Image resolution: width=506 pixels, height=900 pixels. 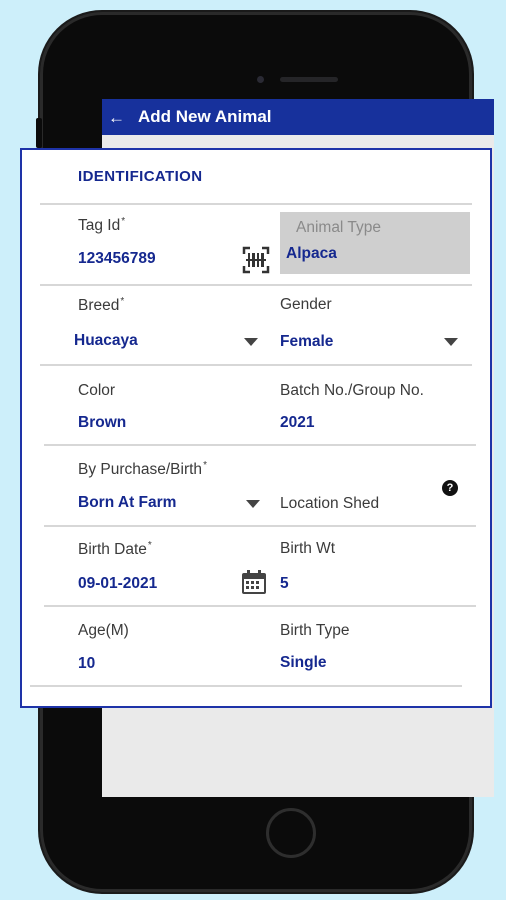 I want to click on color-label: Color, so click(x=97, y=390).